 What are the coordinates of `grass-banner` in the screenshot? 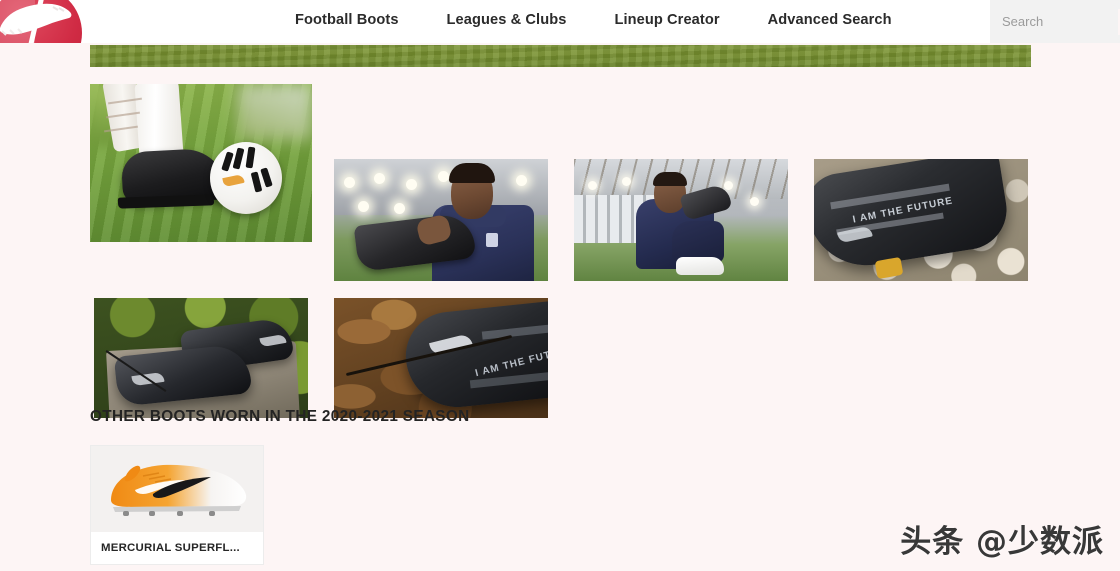 It's located at (560, 56).